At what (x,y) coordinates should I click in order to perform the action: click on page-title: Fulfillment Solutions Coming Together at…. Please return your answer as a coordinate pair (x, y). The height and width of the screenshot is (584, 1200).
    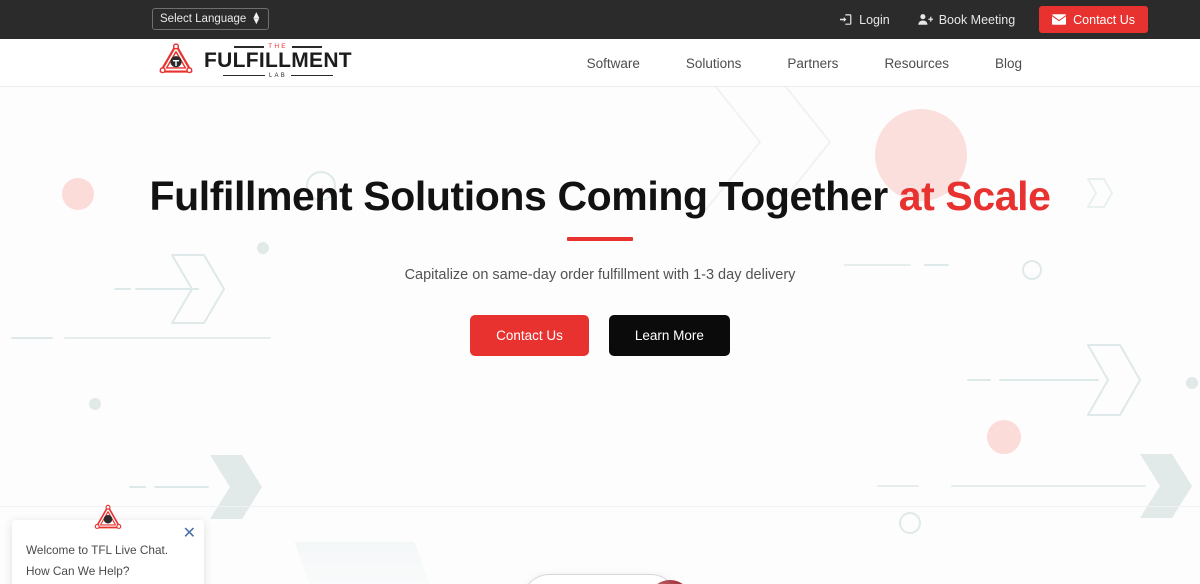
    Looking at the image, I should click on (600, 197).